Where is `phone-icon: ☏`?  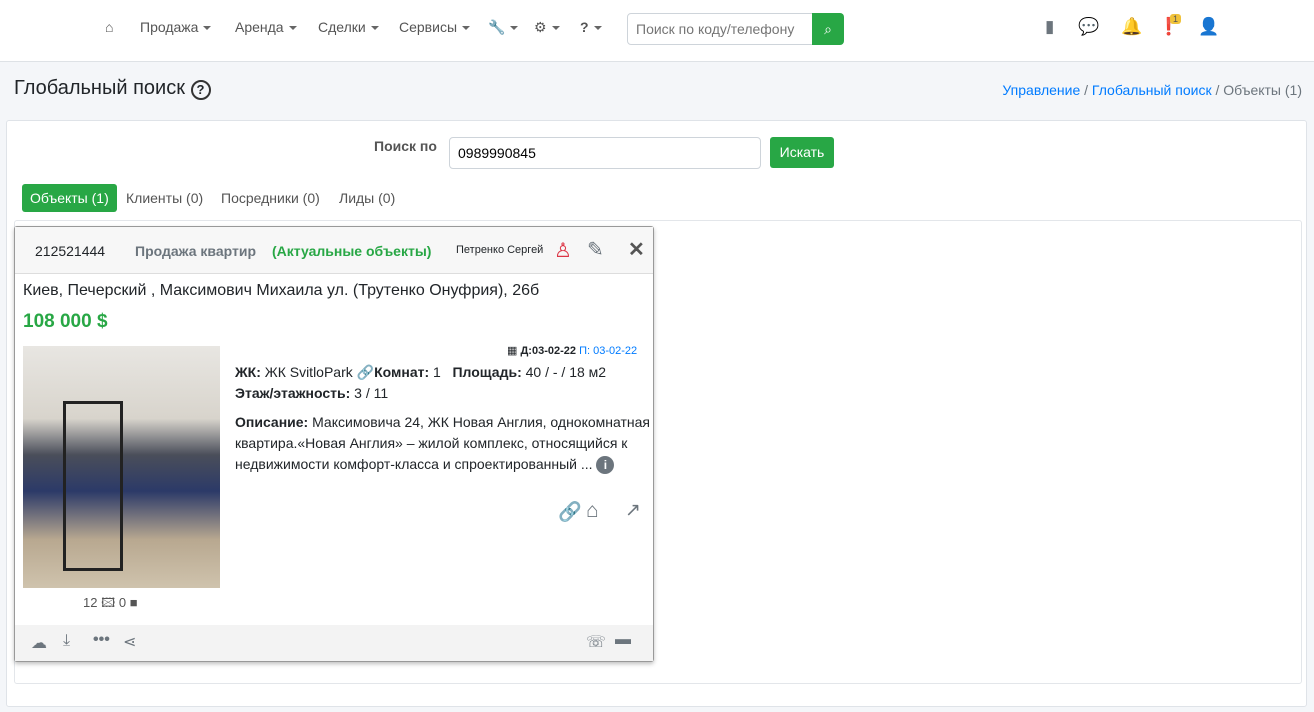 phone-icon: ☏ is located at coordinates (596, 642).